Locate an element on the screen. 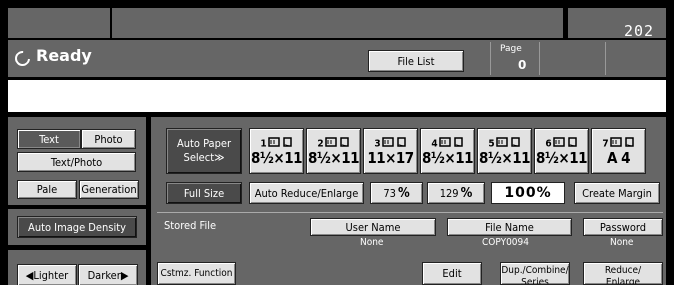  paper-tray-header: 2 is located at coordinates (333, 143).